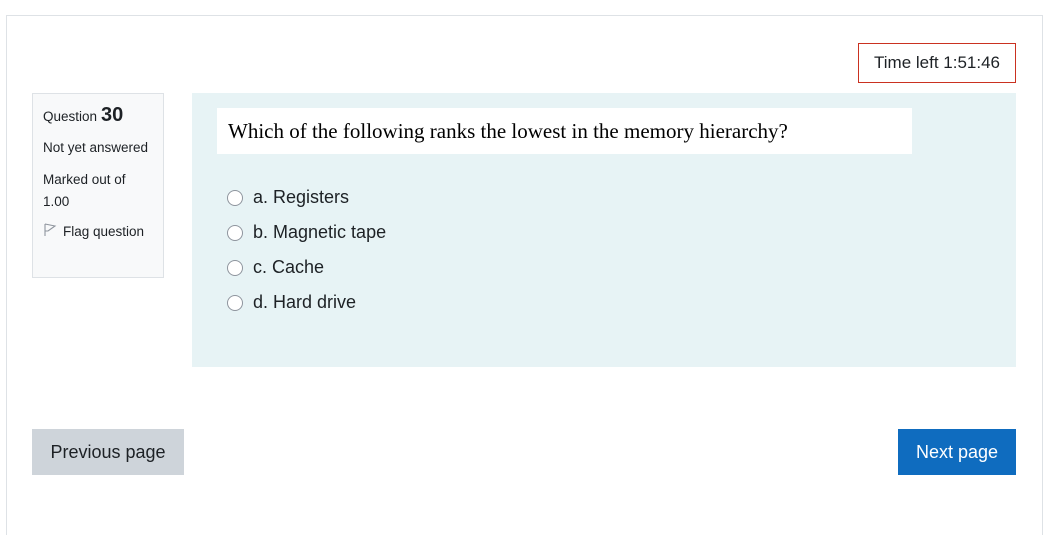  Describe the element at coordinates (96, 147) in the screenshot. I see `question-state: Not yet answered` at that location.